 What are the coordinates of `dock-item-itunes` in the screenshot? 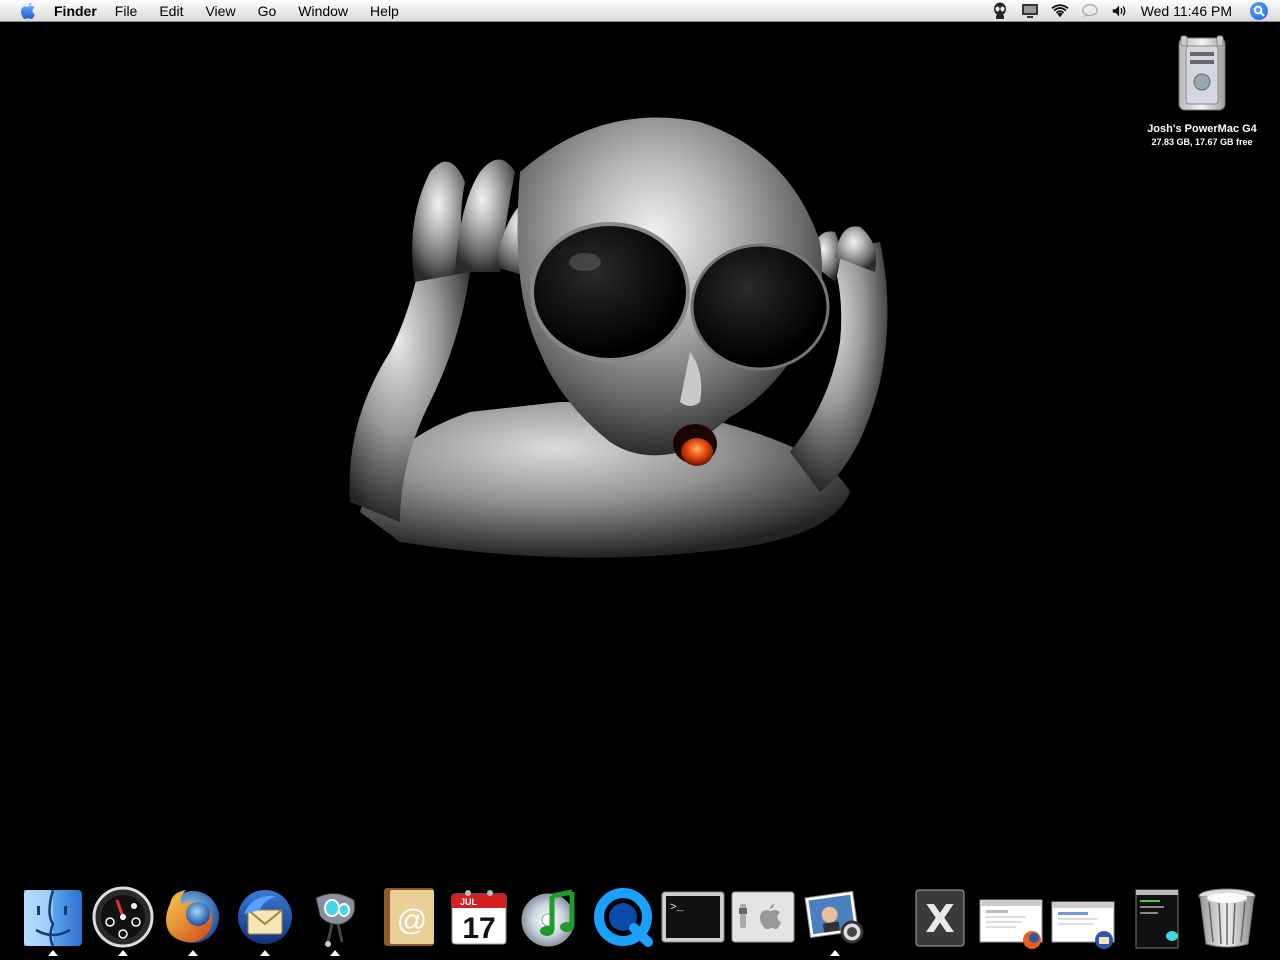 It's located at (551, 919).